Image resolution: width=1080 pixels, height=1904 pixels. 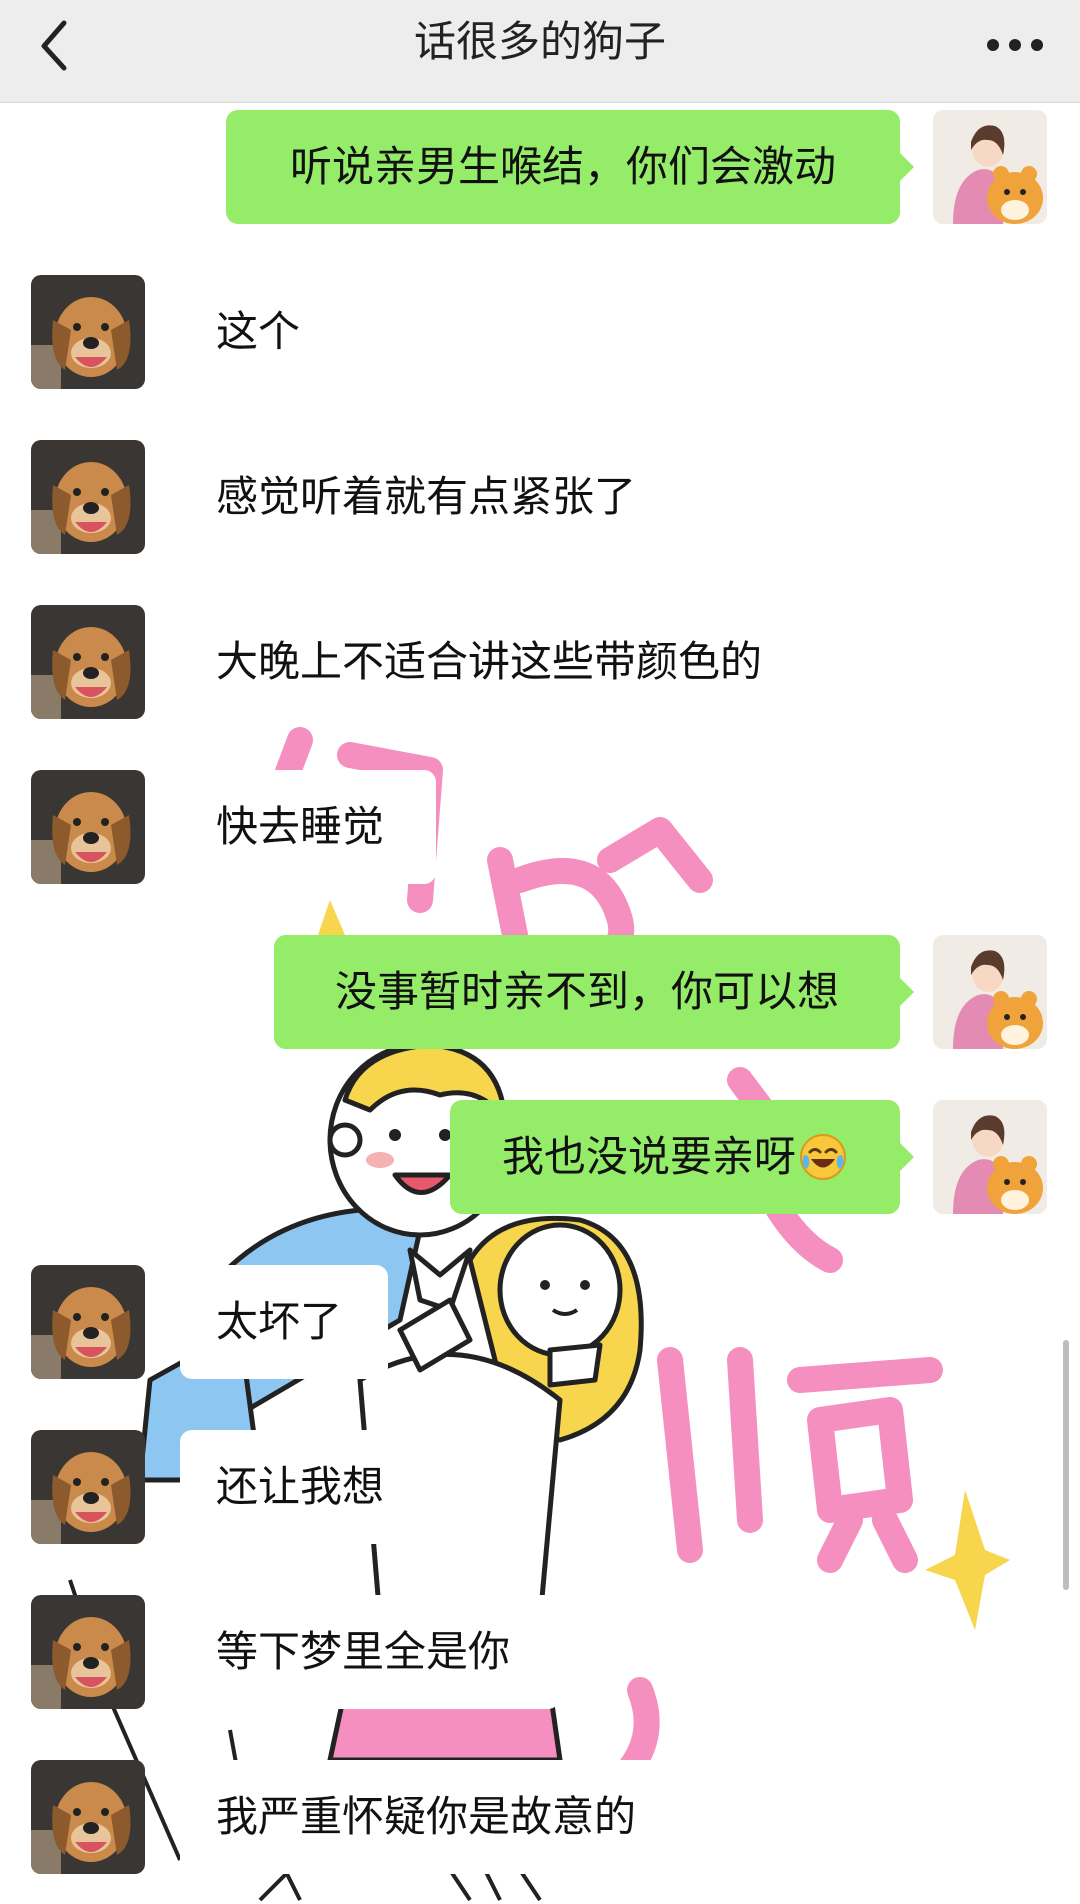 What do you see at coordinates (54, 45) in the screenshot?
I see `chevron-left-icon` at bounding box center [54, 45].